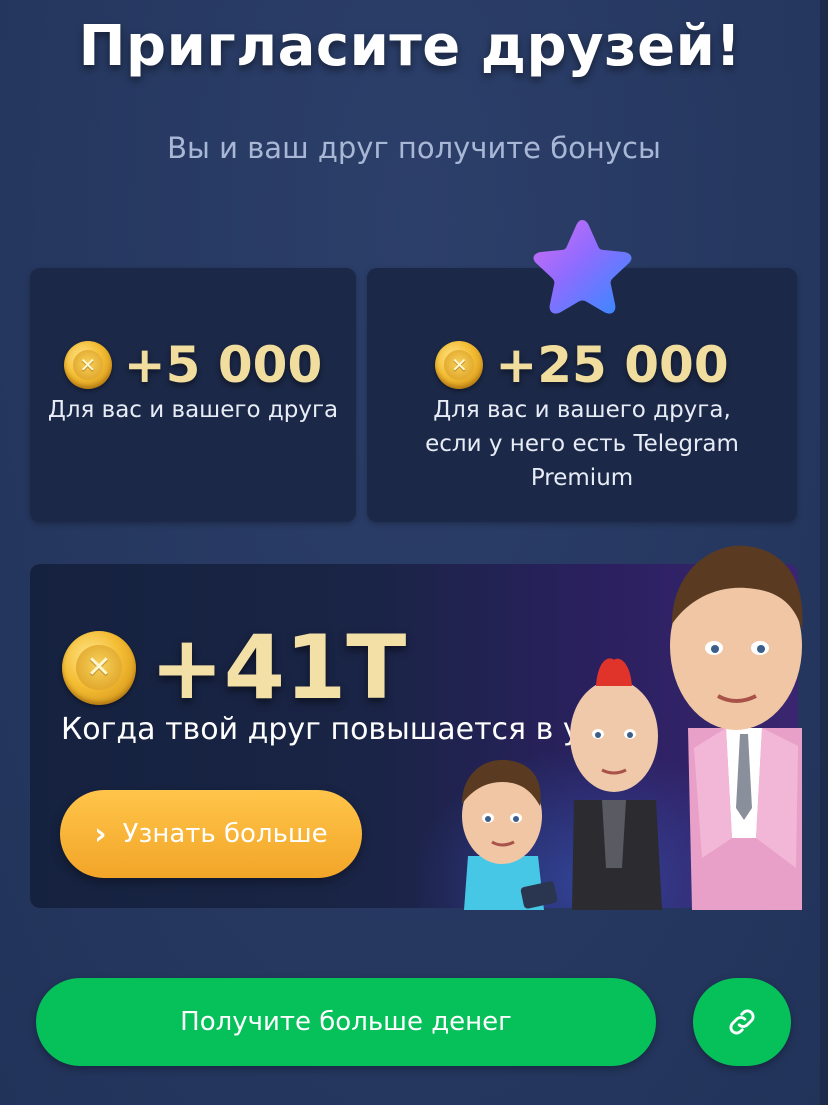  What do you see at coordinates (223, 365) in the screenshot?
I see `bonus-amount: +5 000` at bounding box center [223, 365].